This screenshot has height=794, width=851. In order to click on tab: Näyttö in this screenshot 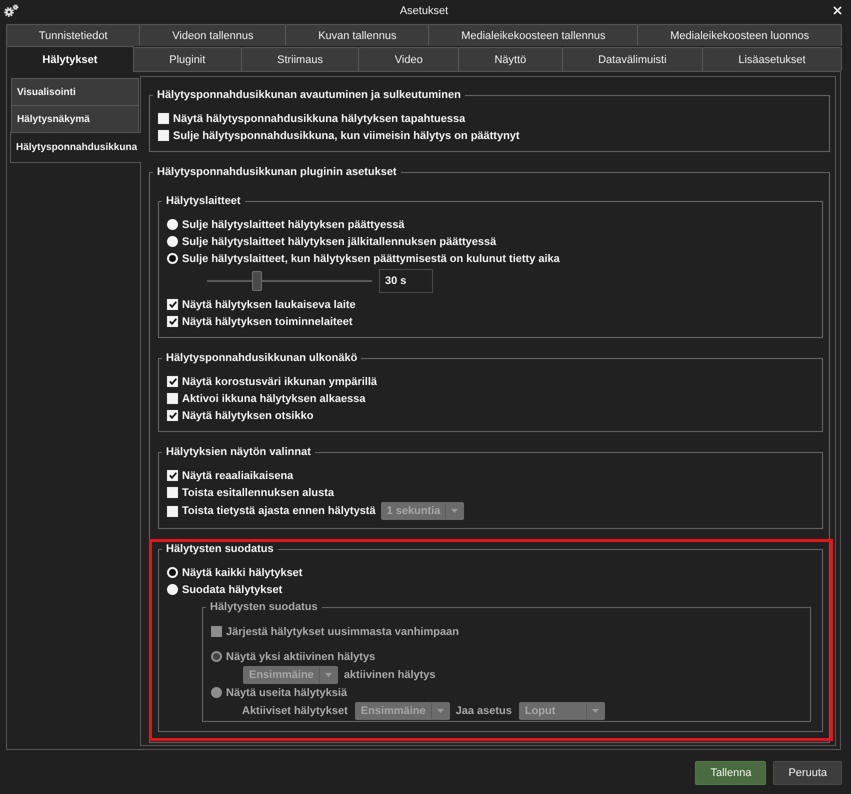, I will do `click(510, 59)`.